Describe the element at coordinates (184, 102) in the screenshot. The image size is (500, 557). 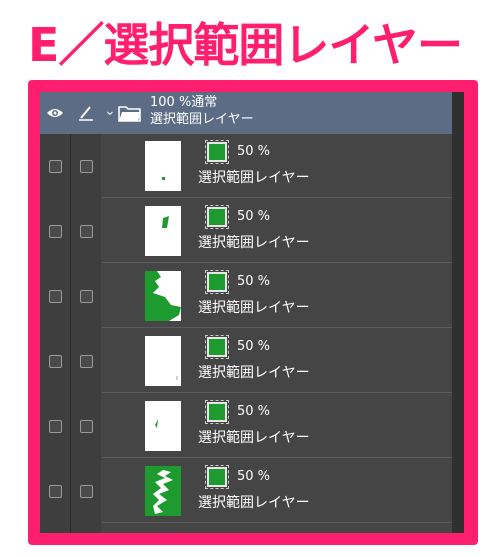
I see `folder-opacity-mode: 100 %通常` at that location.